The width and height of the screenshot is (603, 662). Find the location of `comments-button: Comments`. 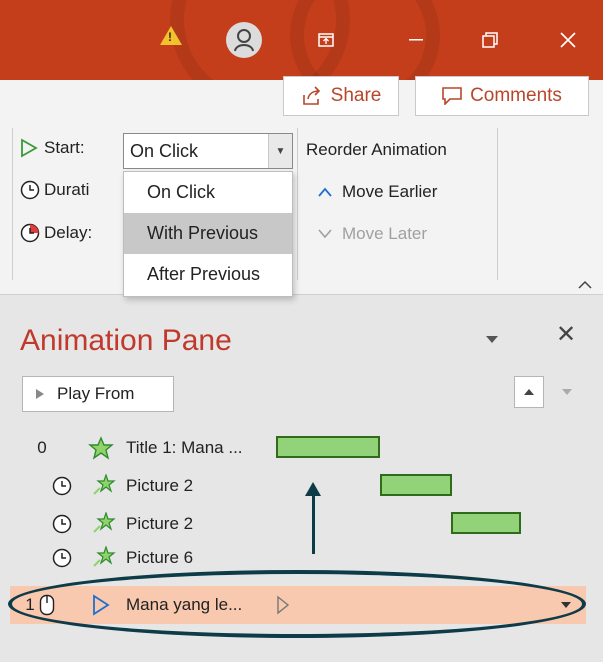

comments-button: Comments is located at coordinates (502, 96).